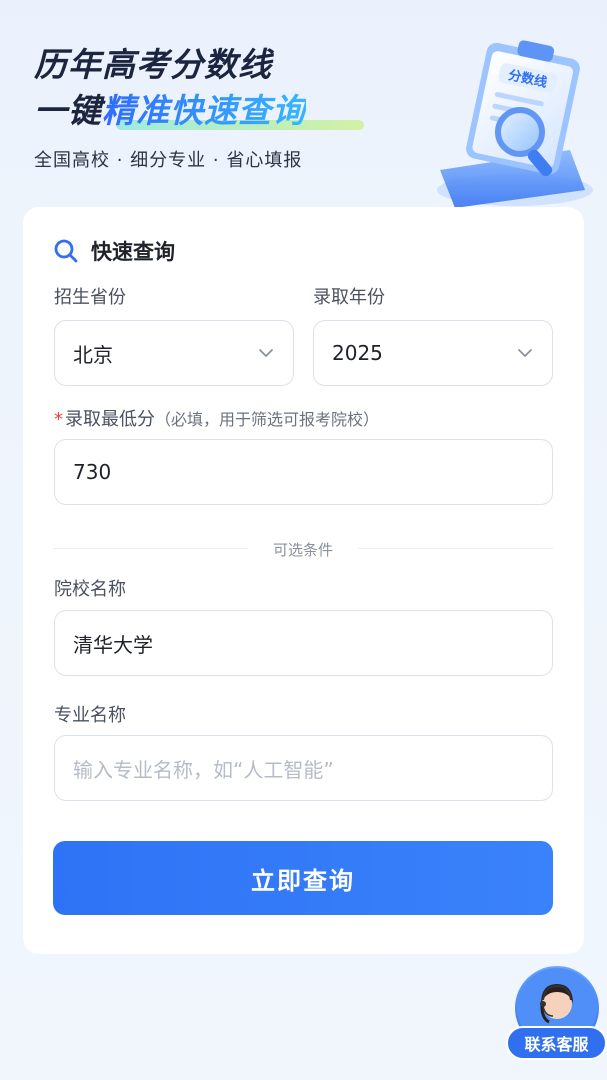 This screenshot has width=607, height=1080. I want to click on min-score-label: * 录取最低分（必填，用于筛选可报考院校）, so click(216, 418).